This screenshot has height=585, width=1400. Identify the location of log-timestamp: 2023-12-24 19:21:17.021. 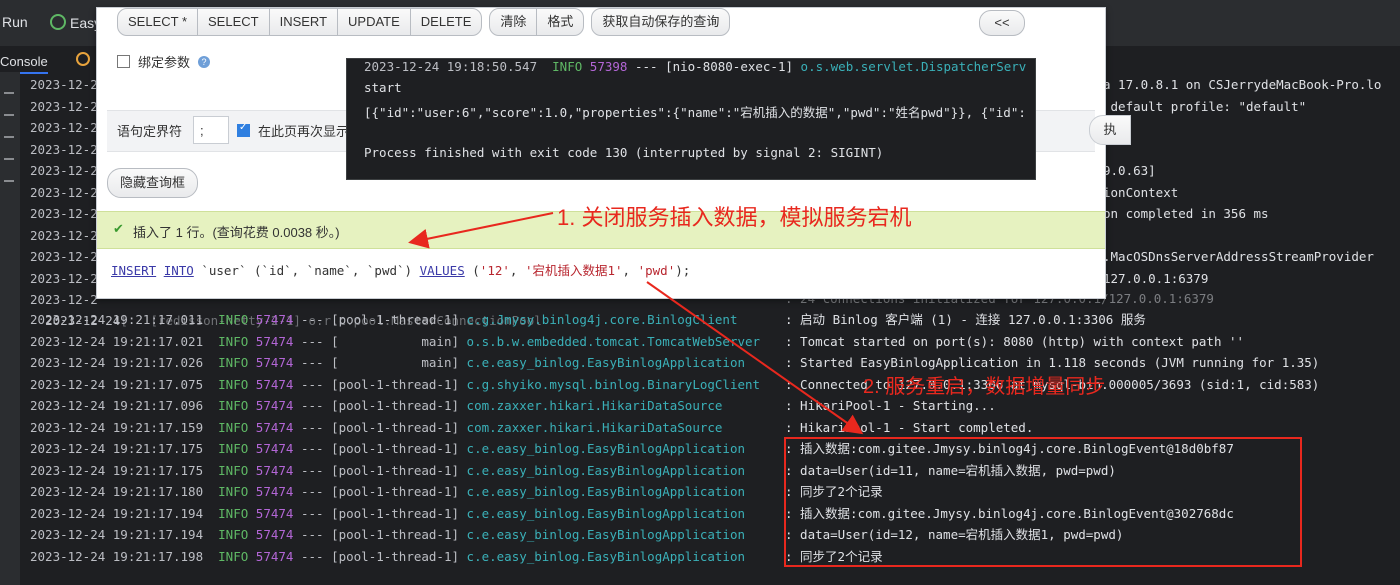
(117, 341).